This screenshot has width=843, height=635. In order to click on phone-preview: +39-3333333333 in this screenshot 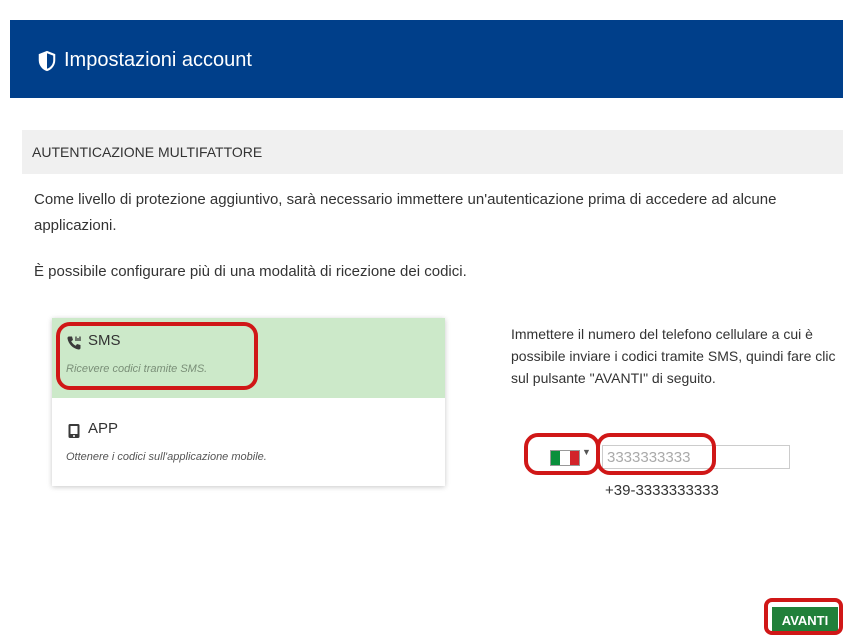, I will do `click(662, 490)`.